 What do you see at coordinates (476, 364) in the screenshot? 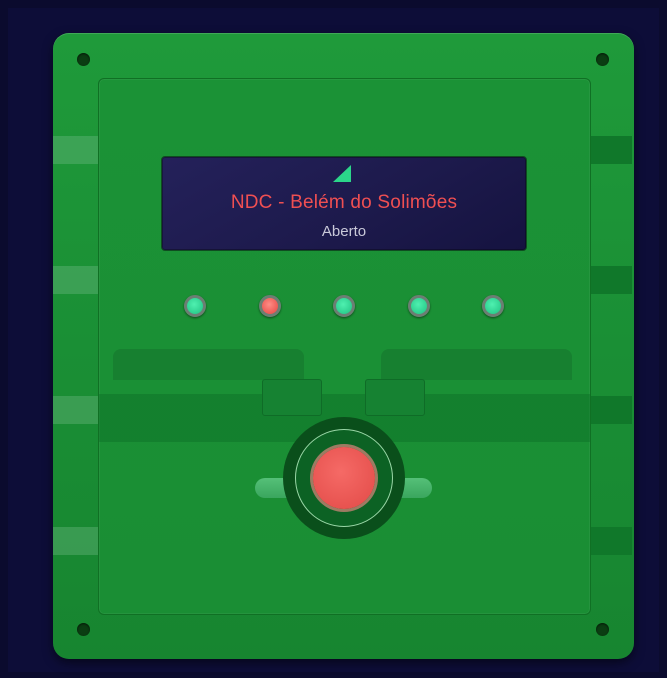
I see `panel-shelf-right` at bounding box center [476, 364].